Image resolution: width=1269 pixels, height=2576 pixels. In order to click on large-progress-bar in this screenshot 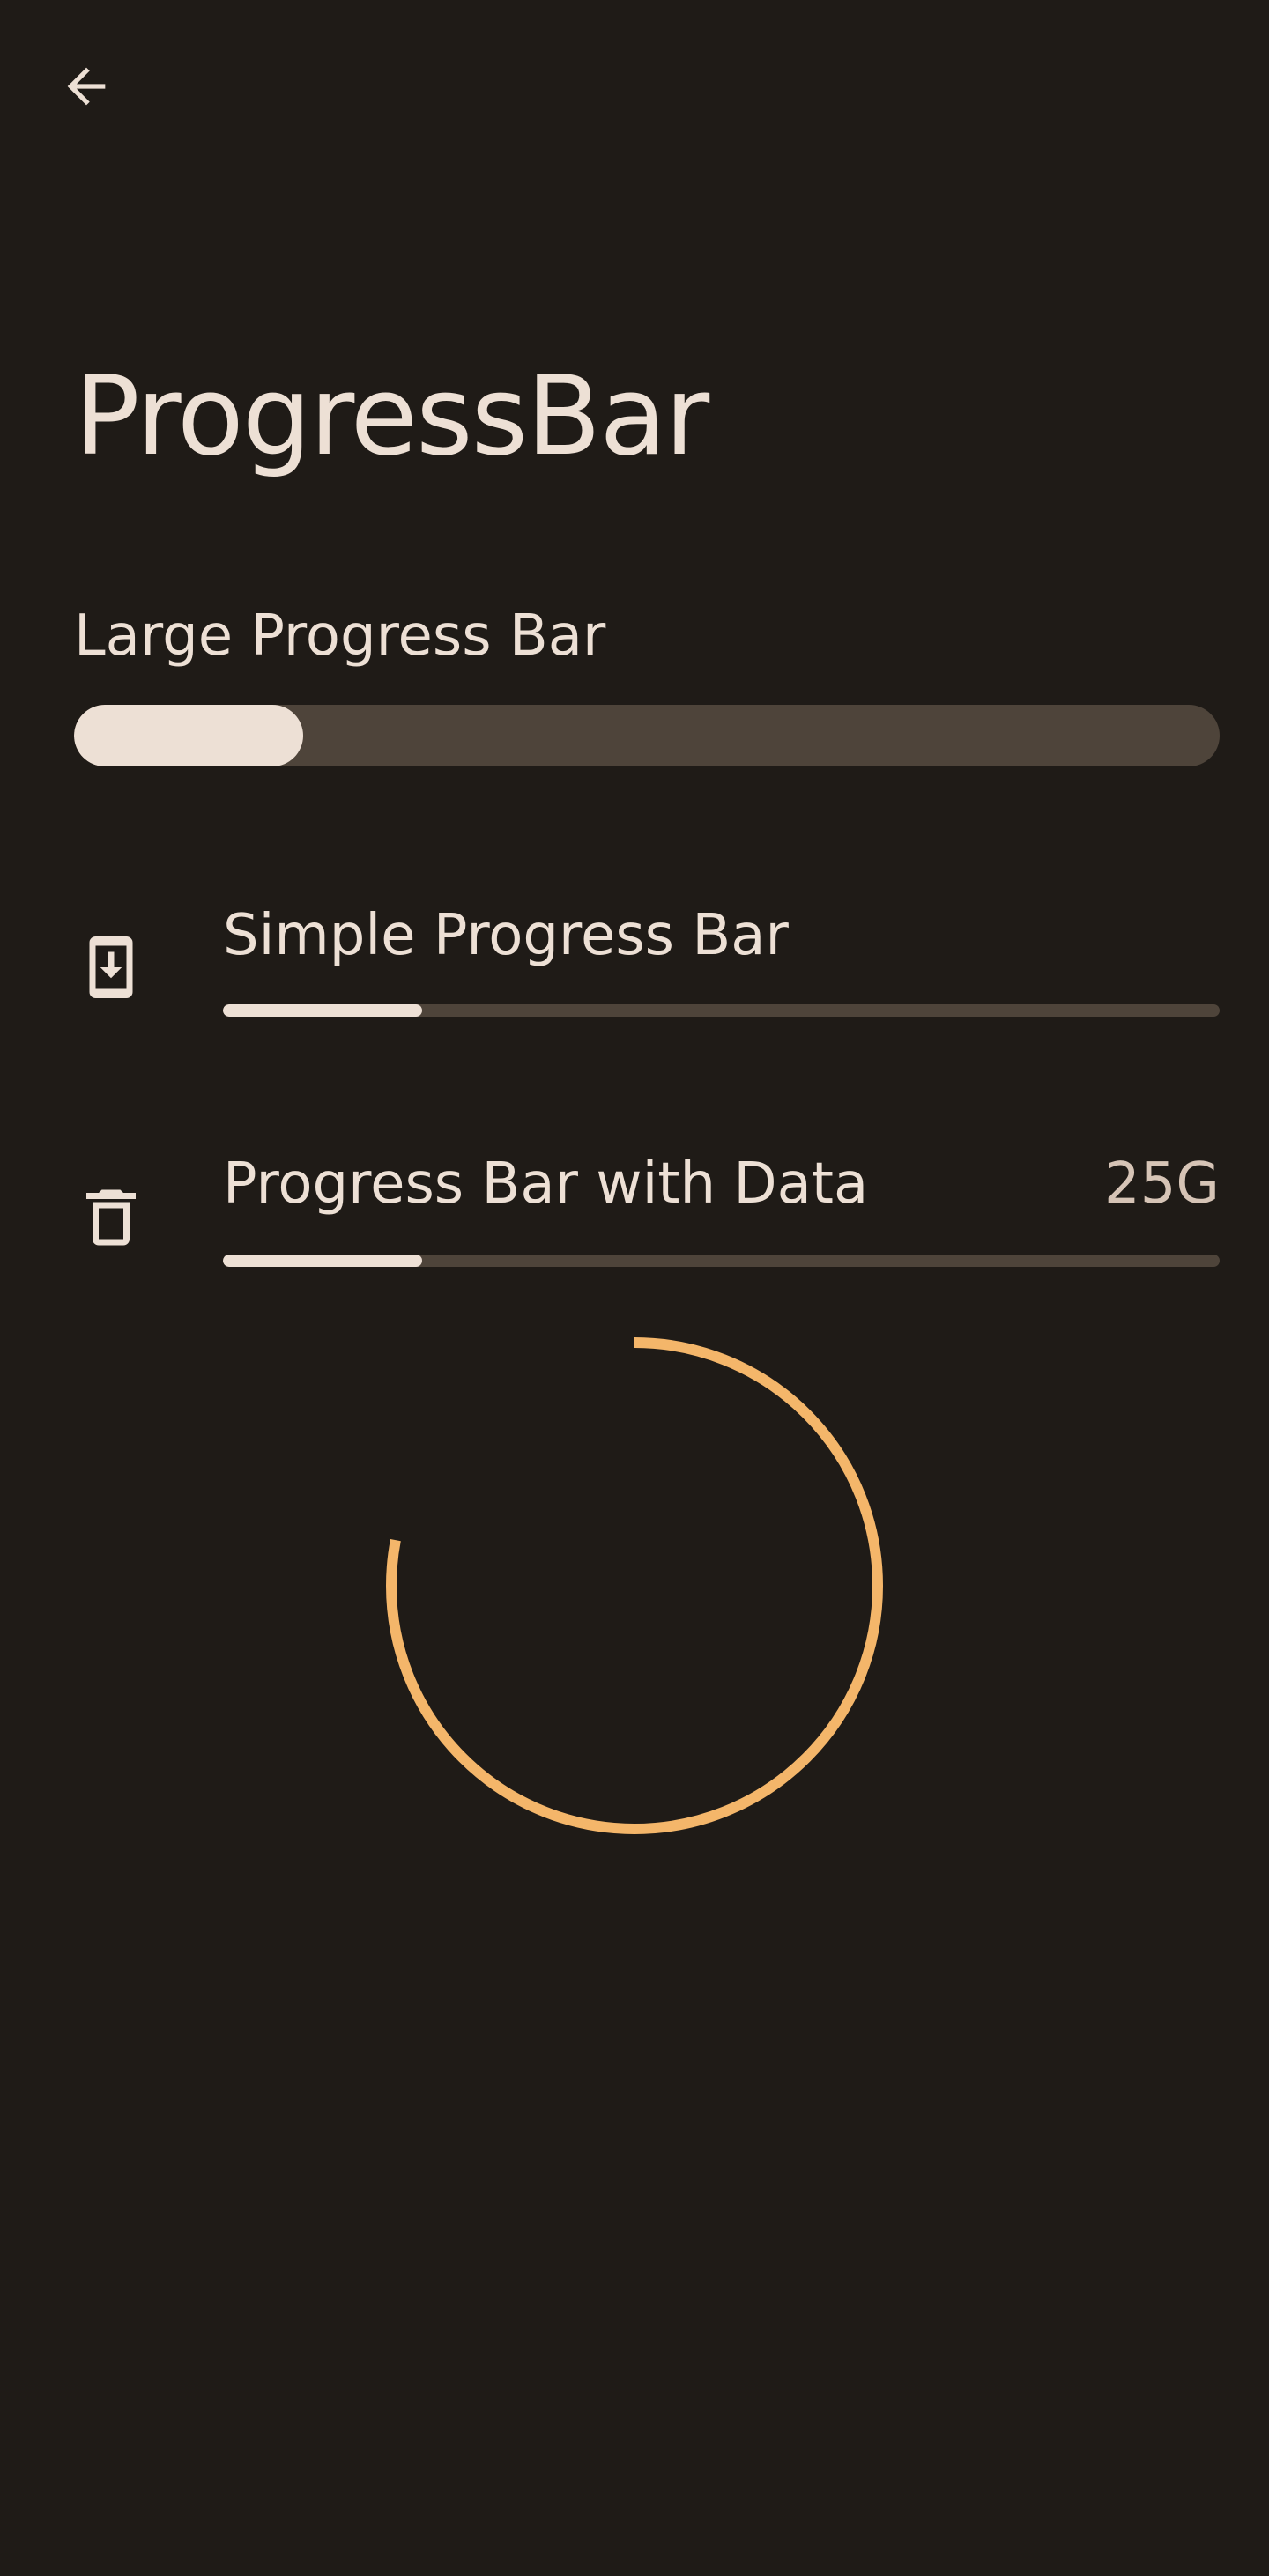, I will do `click(647, 736)`.